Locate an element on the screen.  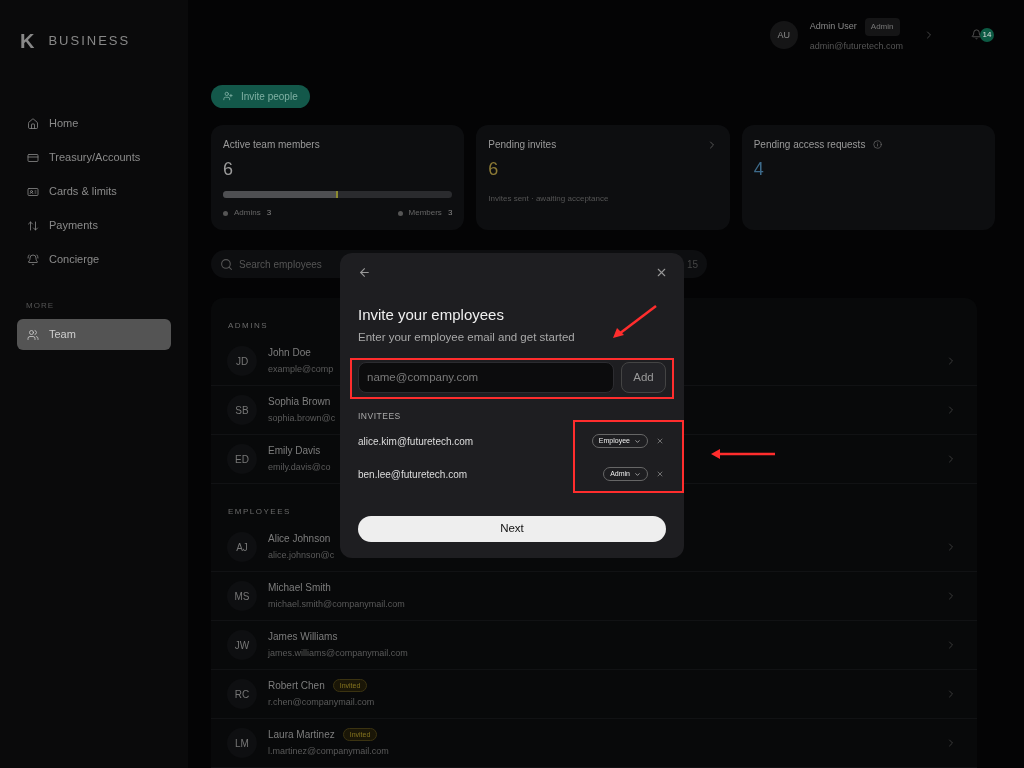
info-icon is located at coordinates (878, 144).